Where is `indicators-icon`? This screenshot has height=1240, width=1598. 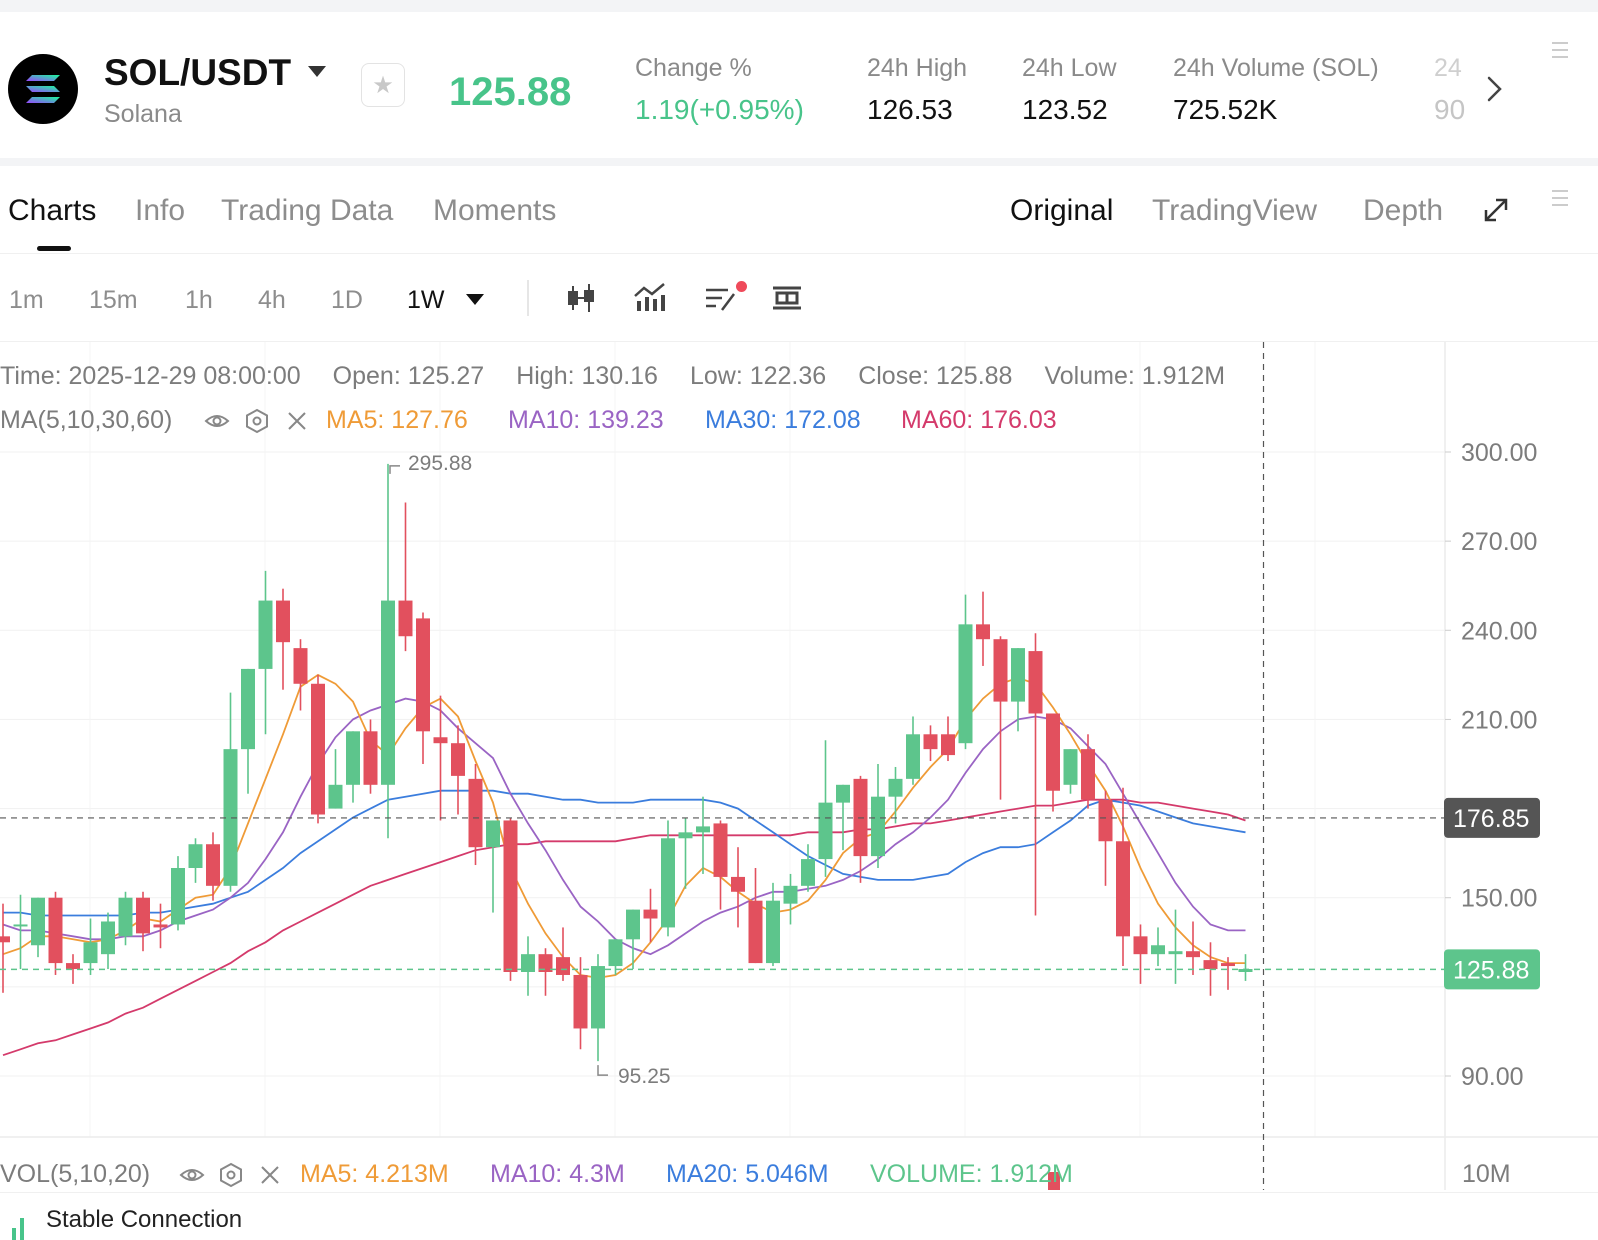 indicators-icon is located at coordinates (650, 298).